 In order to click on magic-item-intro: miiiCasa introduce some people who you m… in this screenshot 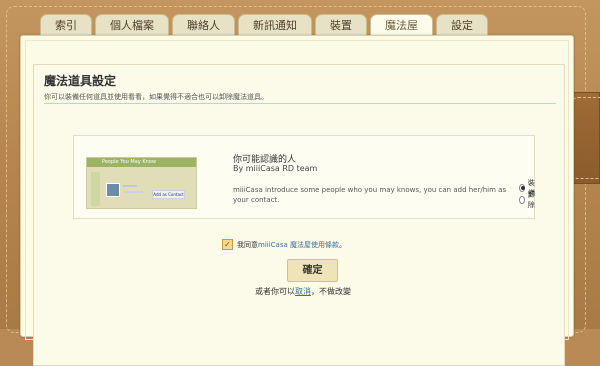, I will do `click(370, 195)`.